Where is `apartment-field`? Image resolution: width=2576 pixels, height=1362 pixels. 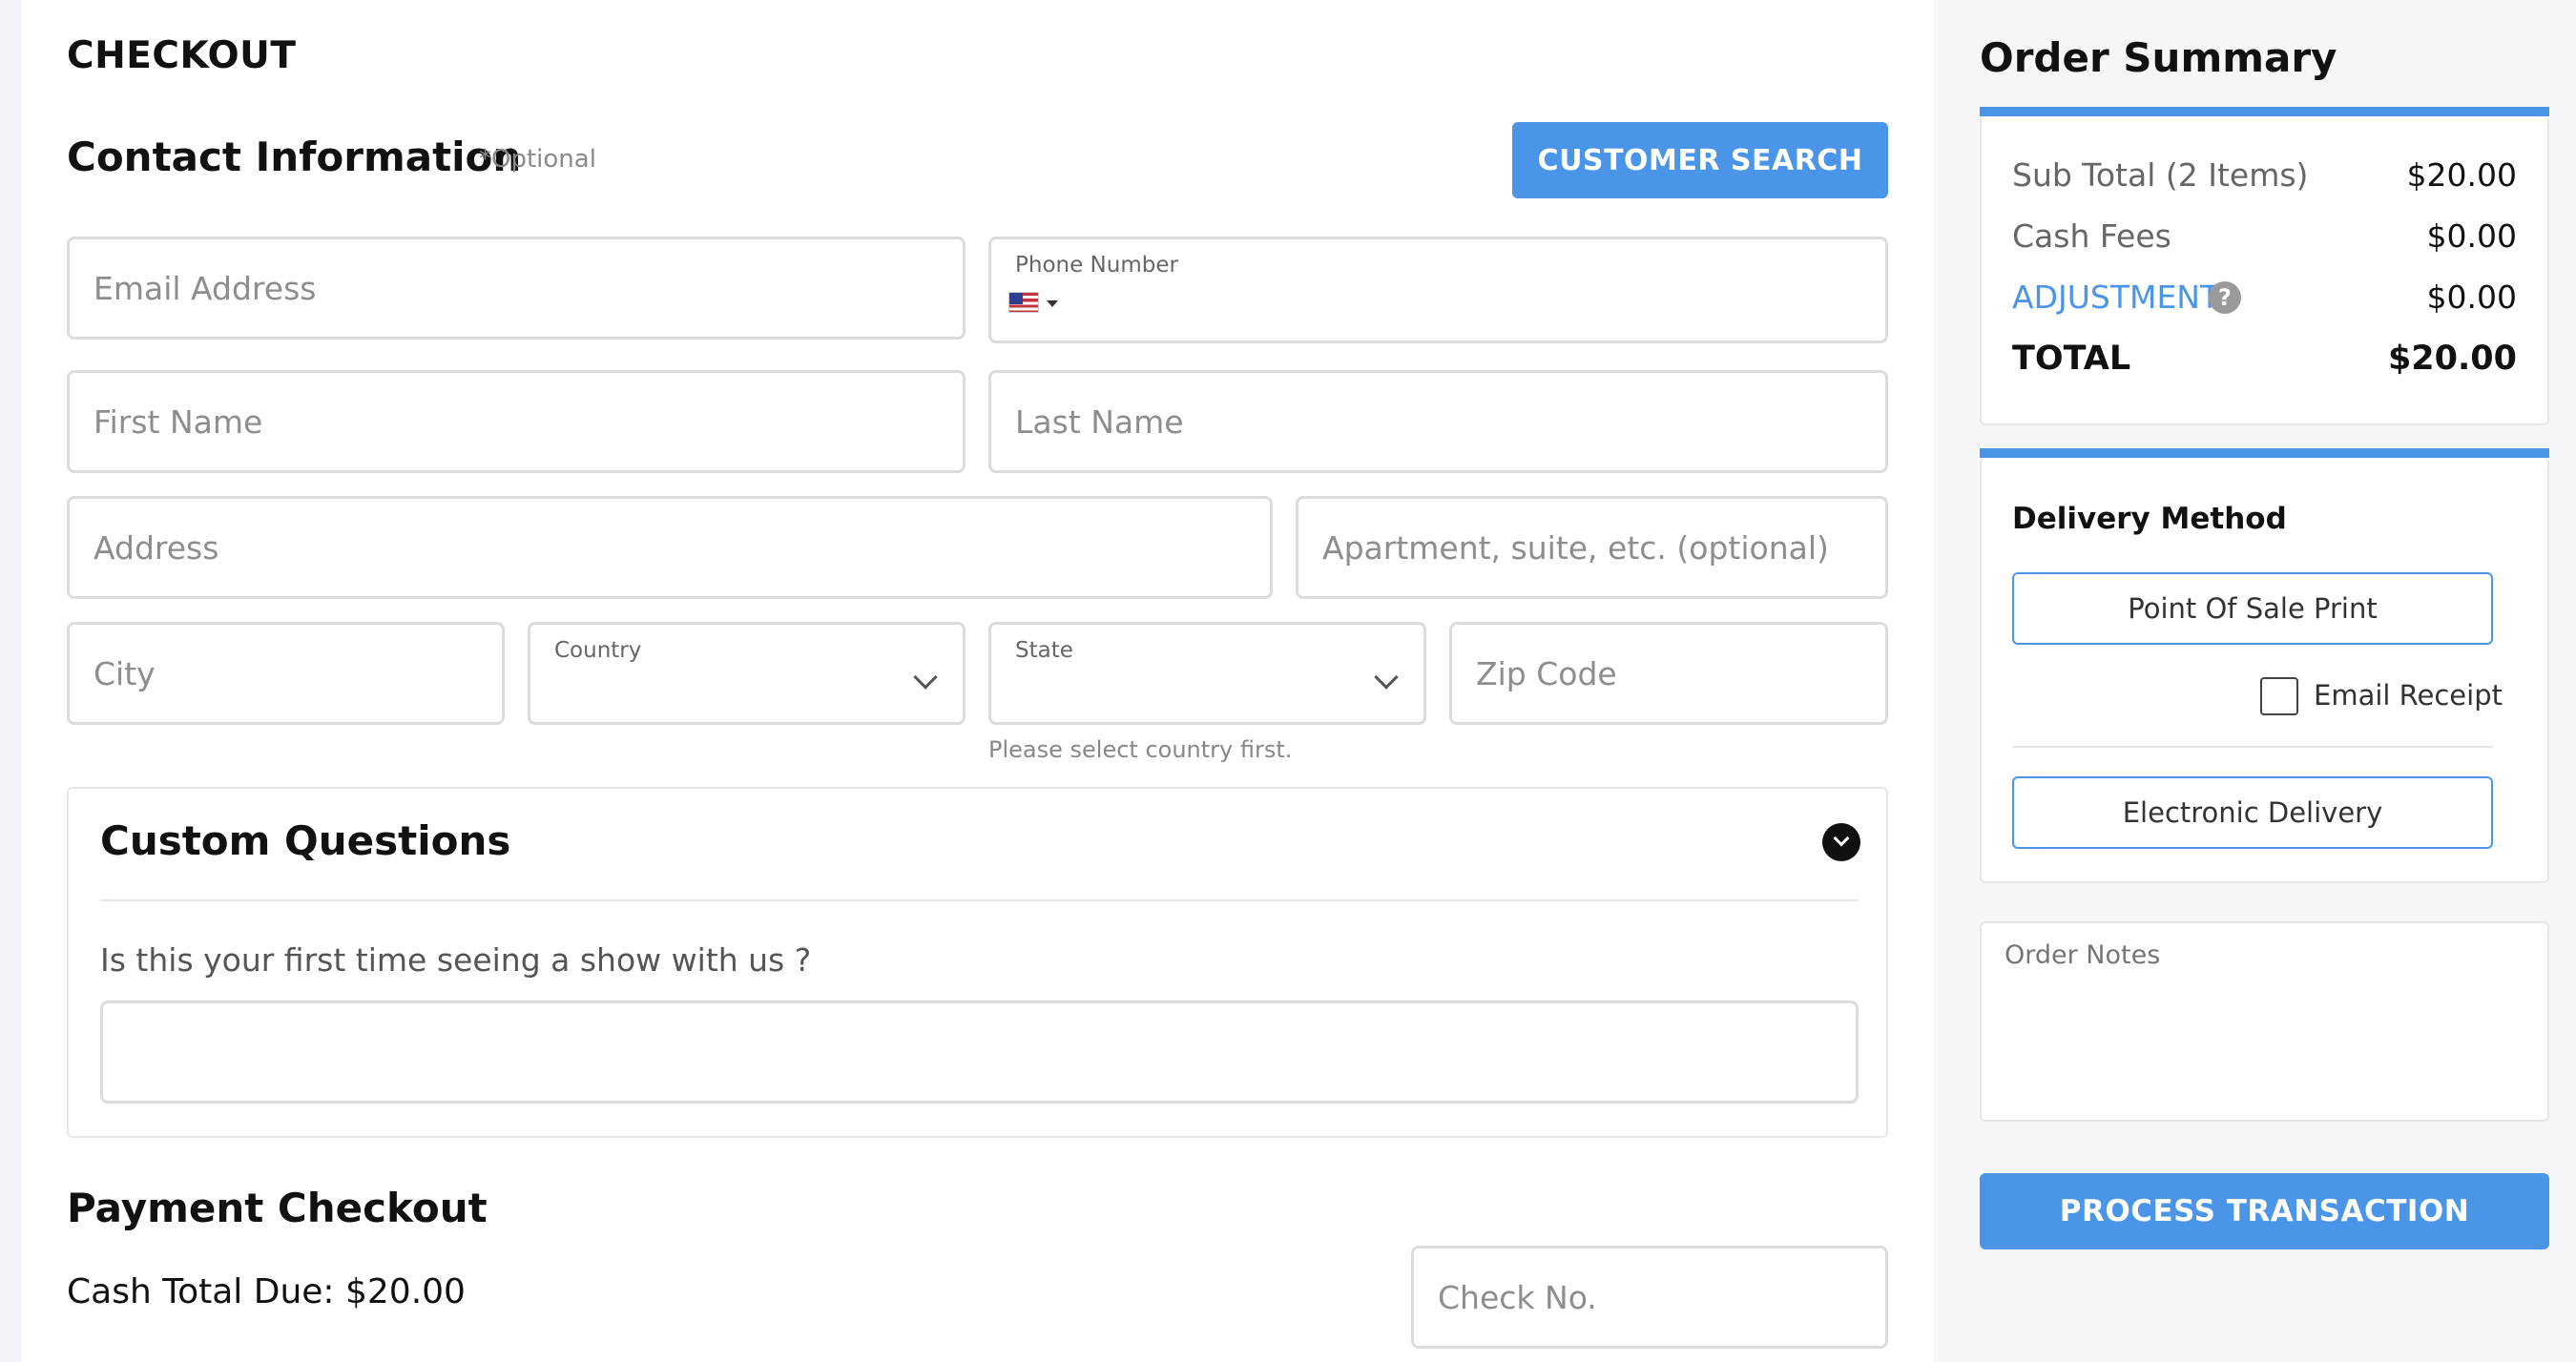
apartment-field is located at coordinates (1591, 547).